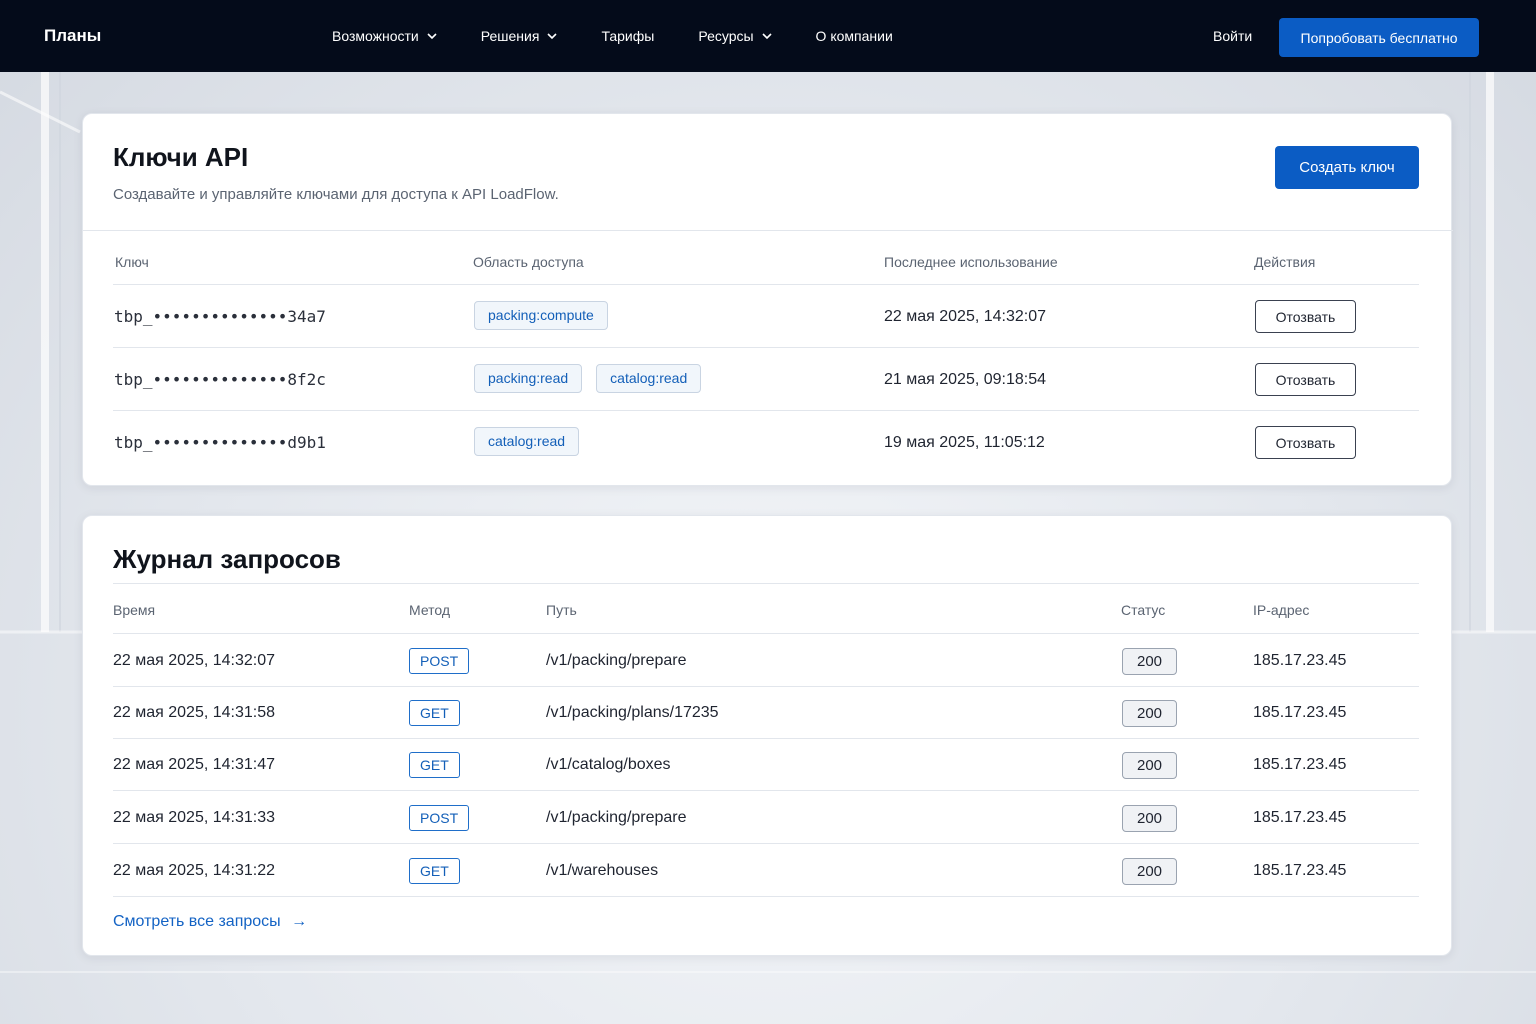  Describe the element at coordinates (510, 36) in the screenshot. I see `nav-item-label: Решения` at that location.